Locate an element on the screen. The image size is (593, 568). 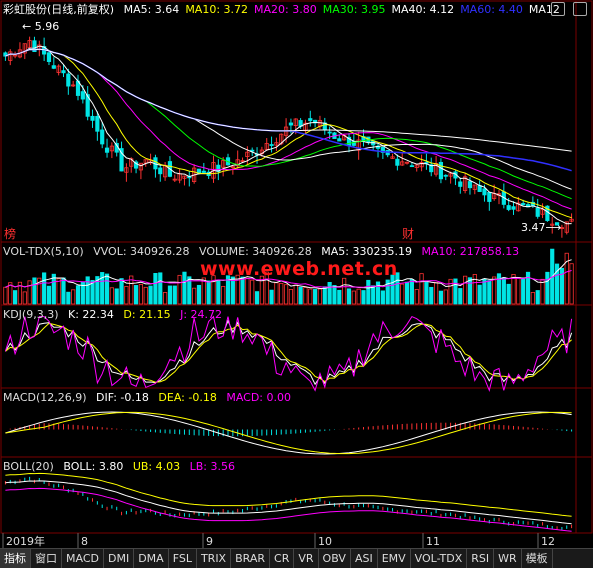
kdj-header: KDJ(9,3,3) K: 22.34 D: 21.15 J: 24.72 is located at coordinates (115, 314).